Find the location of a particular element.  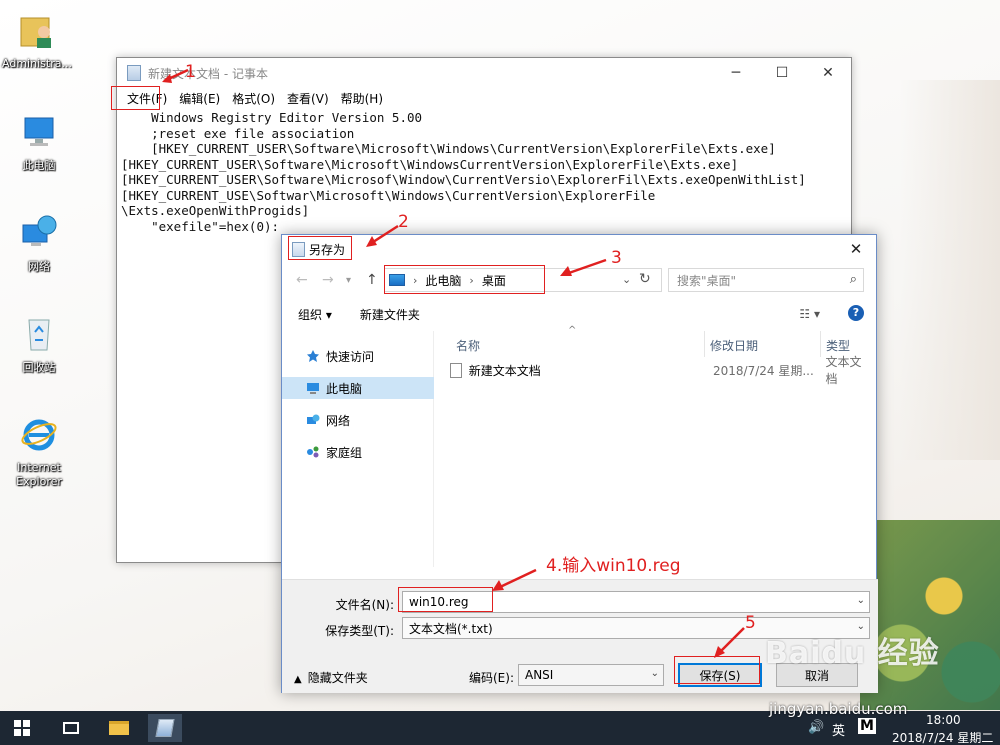

dialog-toolbar: 组织 ▾ 新建文件夹 ☷ ▾ ? is located at coordinates (580, 314).